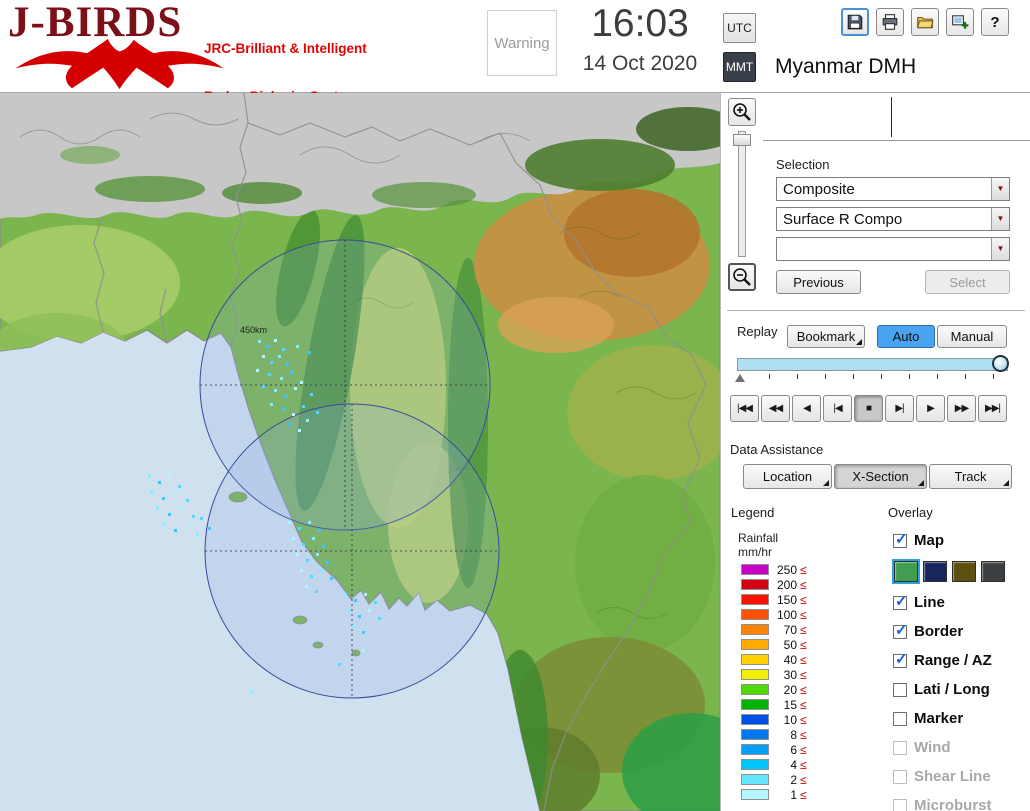 The width and height of the screenshot is (1030, 811). I want to click on overlay-item-label: Shear Line, so click(952, 776).